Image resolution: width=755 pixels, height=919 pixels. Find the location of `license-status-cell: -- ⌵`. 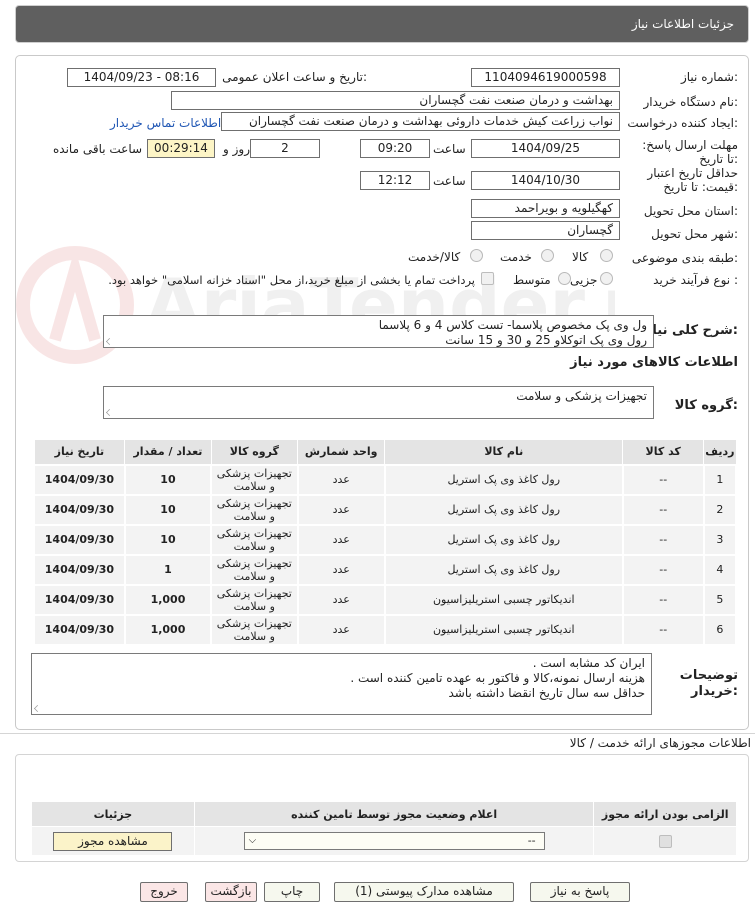

license-status-cell: -- ⌵ is located at coordinates (394, 841).